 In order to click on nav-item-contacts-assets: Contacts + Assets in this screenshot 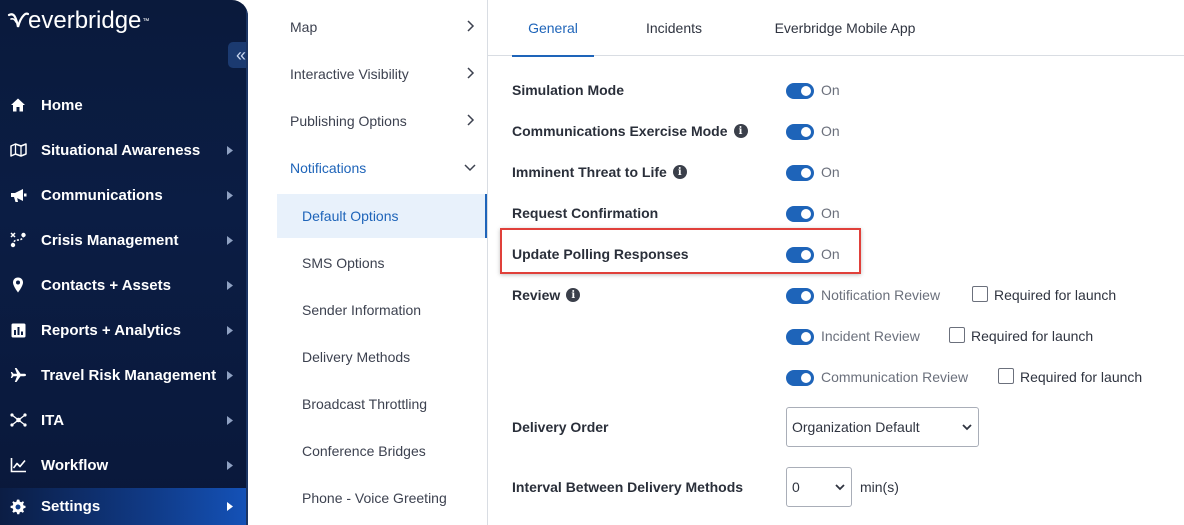, I will do `click(124, 285)`.